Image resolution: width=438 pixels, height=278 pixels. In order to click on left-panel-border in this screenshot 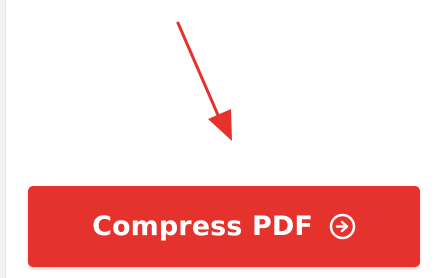, I will do `click(3, 139)`.